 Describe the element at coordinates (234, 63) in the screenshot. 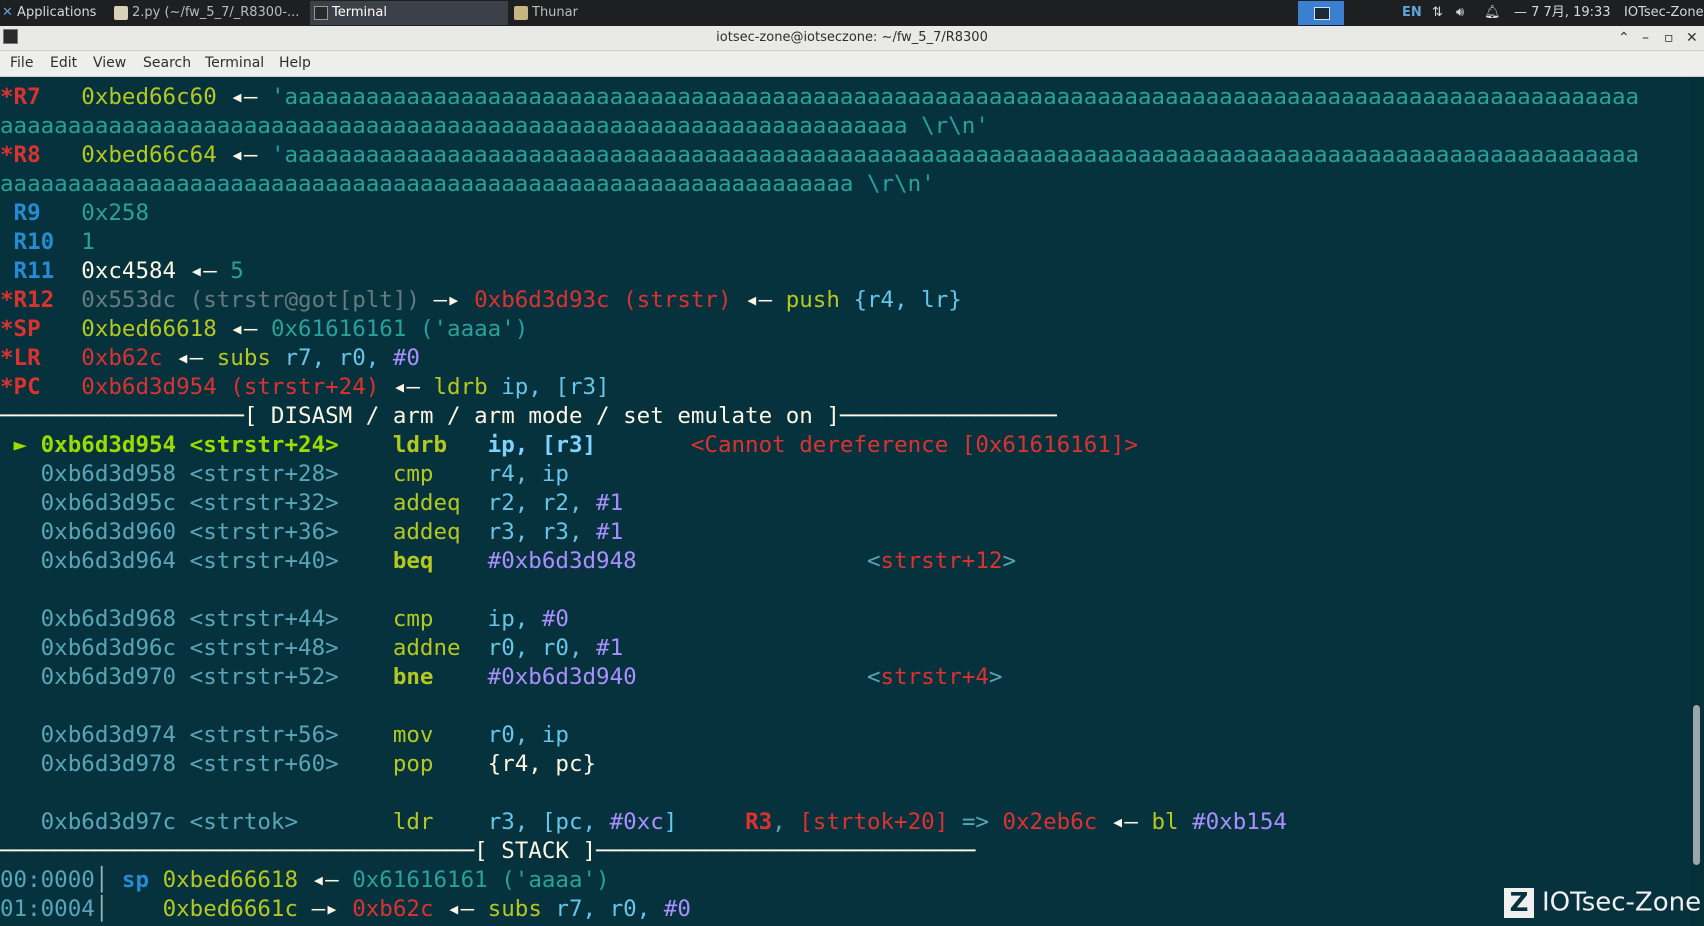

I see `menu-terminal: Terminal` at that location.